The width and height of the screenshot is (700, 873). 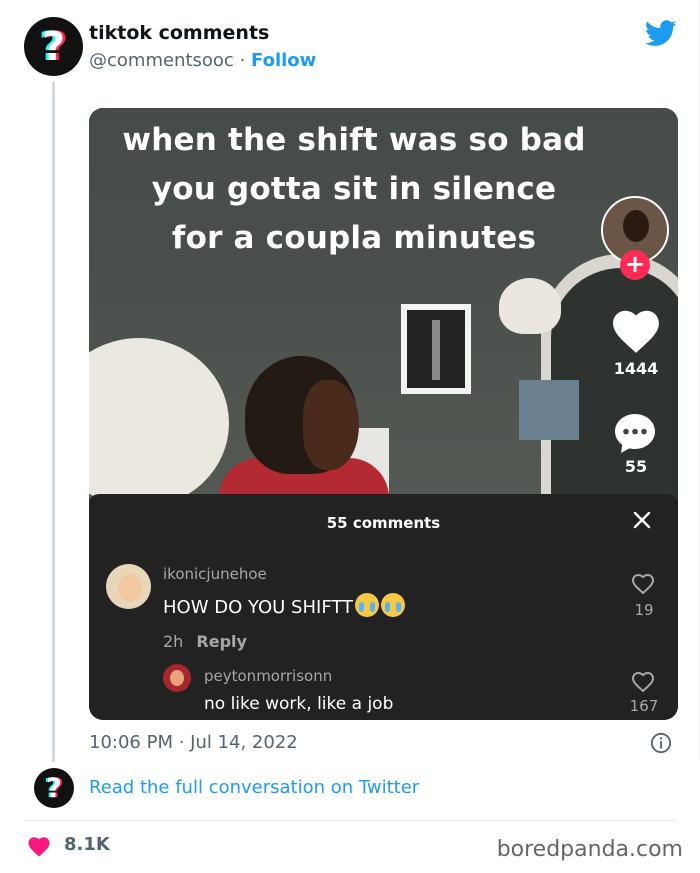 What do you see at coordinates (644, 706) in the screenshot?
I see `reply-like-count: 167` at bounding box center [644, 706].